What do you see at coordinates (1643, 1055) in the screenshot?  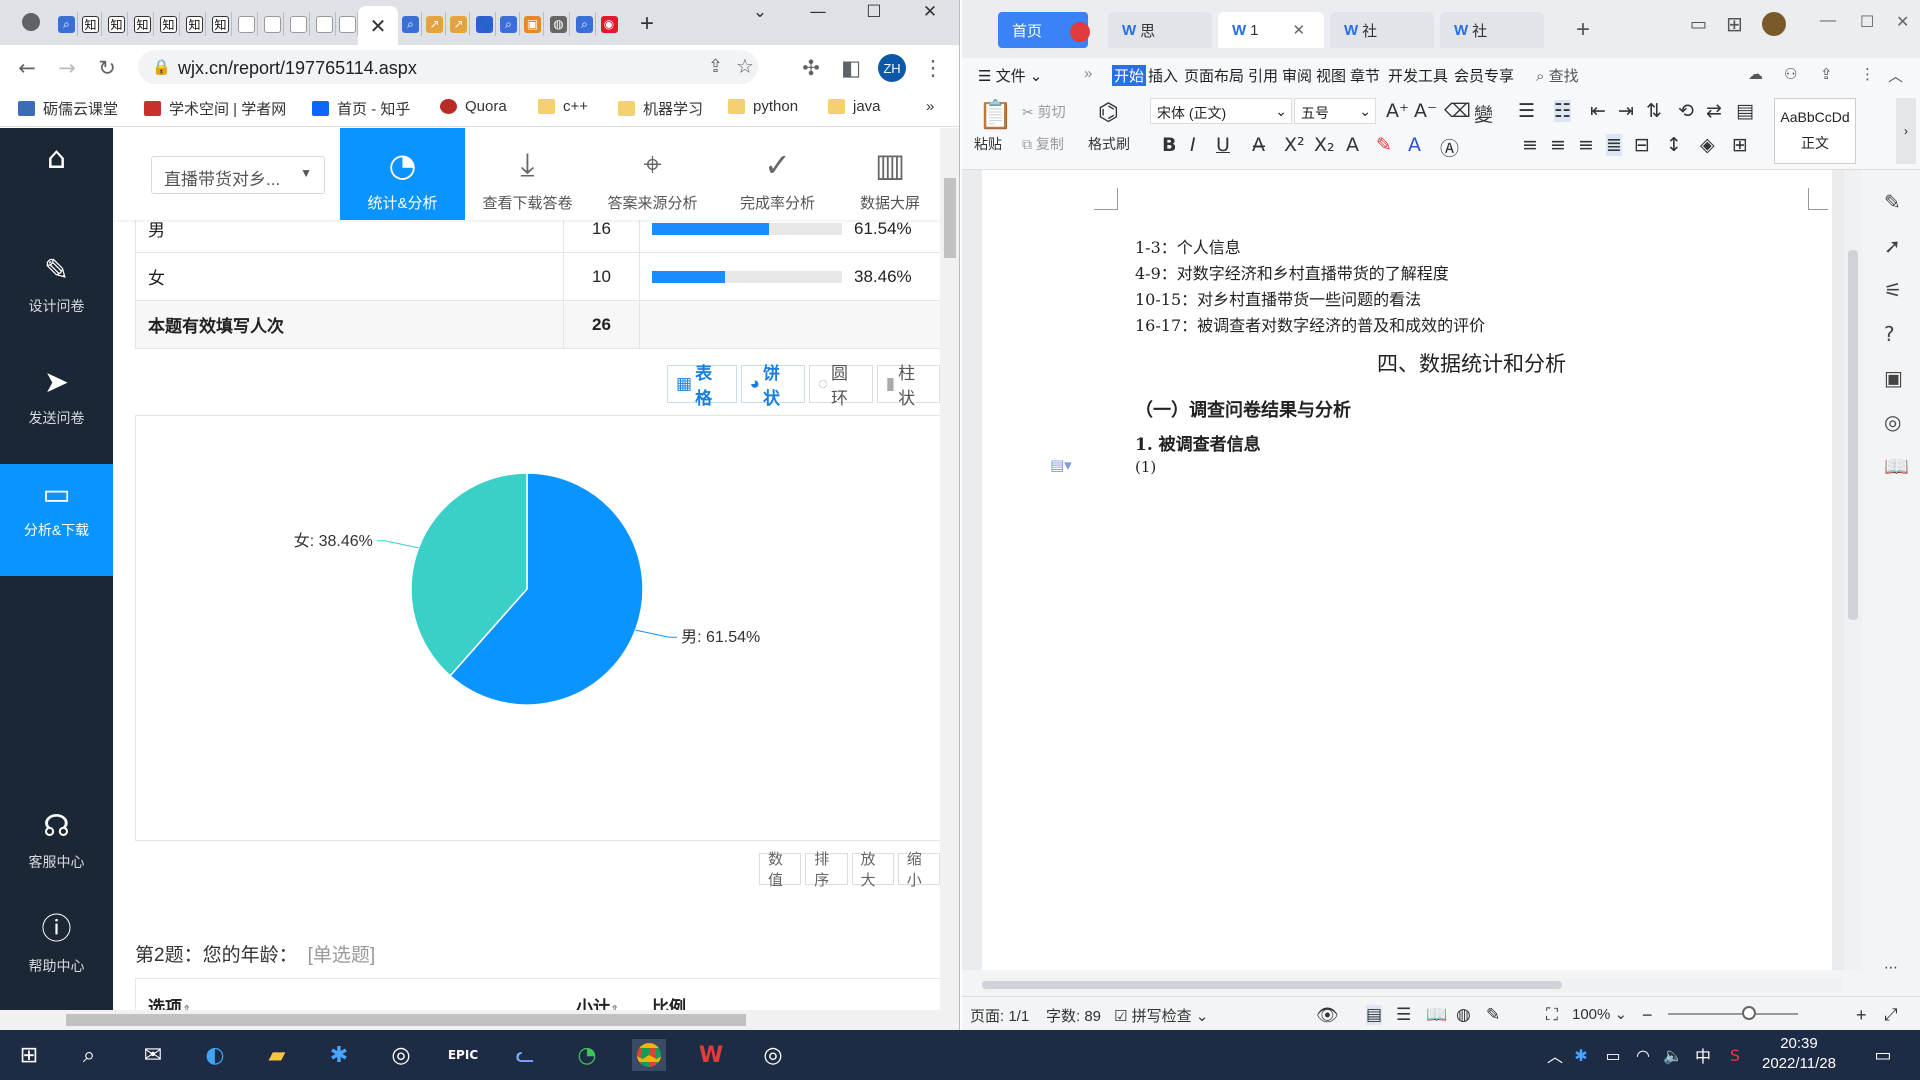 I see `wifi-icon: ◠` at bounding box center [1643, 1055].